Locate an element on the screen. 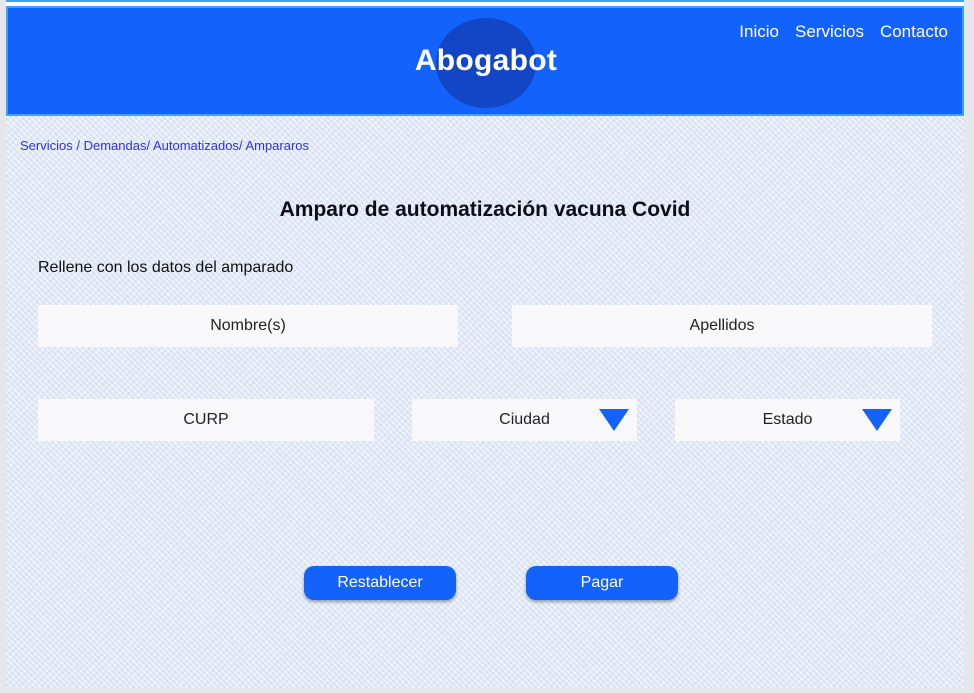 The height and width of the screenshot is (693, 974). page-title: Amparo de automatización vacuna Covid is located at coordinates (485, 209).